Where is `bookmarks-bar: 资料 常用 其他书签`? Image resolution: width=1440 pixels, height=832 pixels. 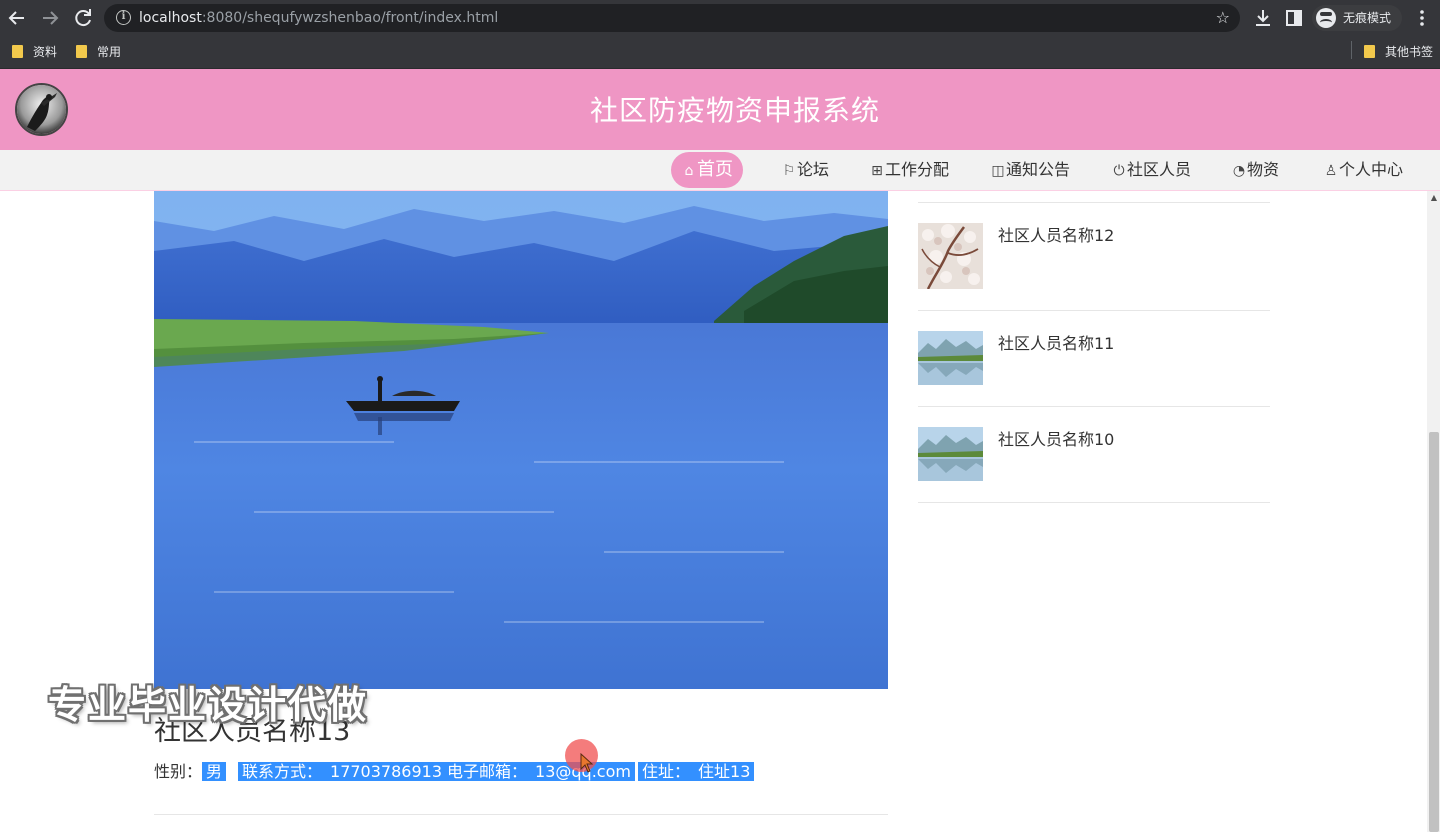 bookmarks-bar: 资料 常用 其他书签 is located at coordinates (720, 52).